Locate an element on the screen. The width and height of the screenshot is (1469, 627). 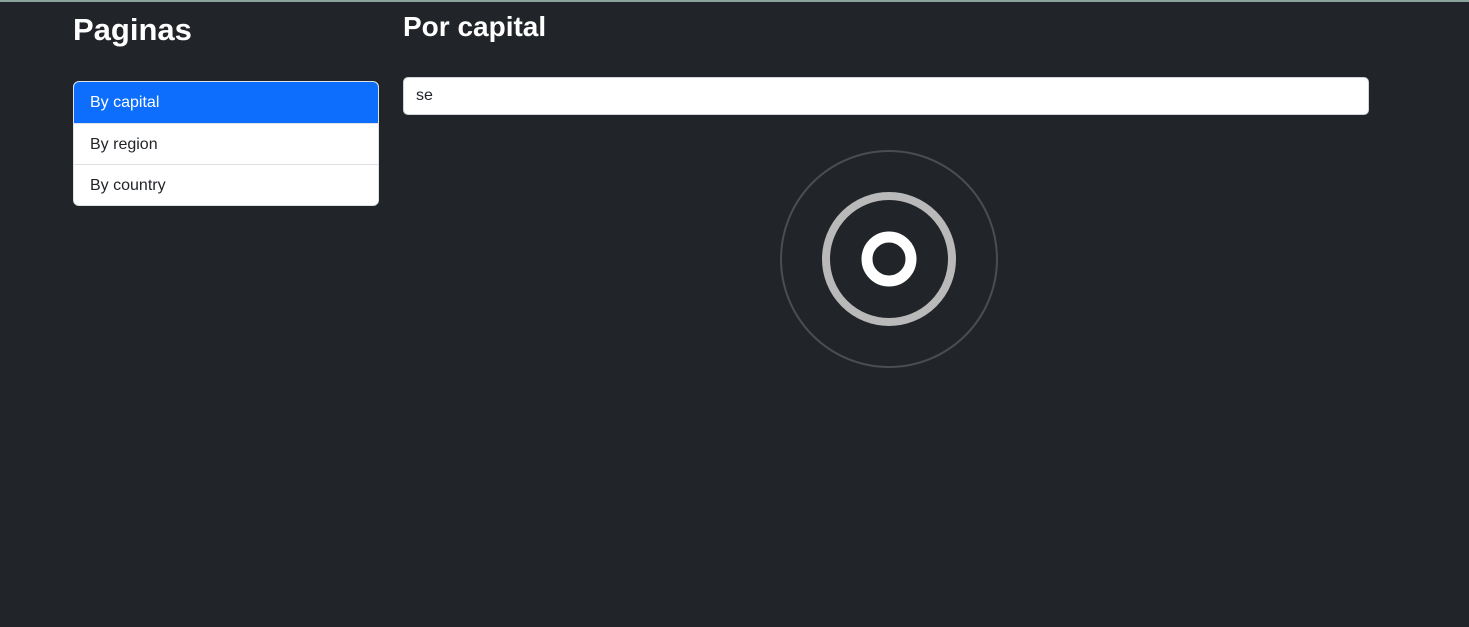
sidebar-item-by-region: By region is located at coordinates (226, 143).